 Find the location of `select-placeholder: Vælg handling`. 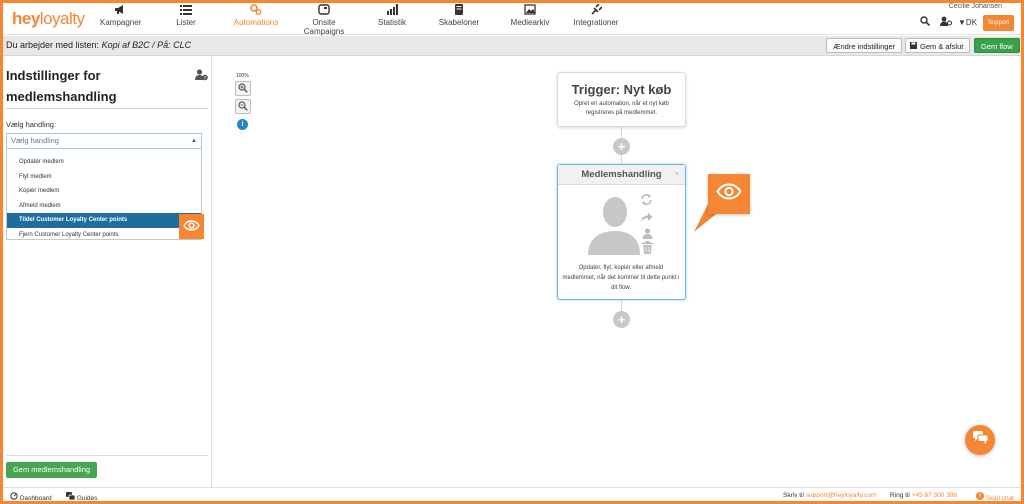

select-placeholder: Vælg handling is located at coordinates (35, 140).